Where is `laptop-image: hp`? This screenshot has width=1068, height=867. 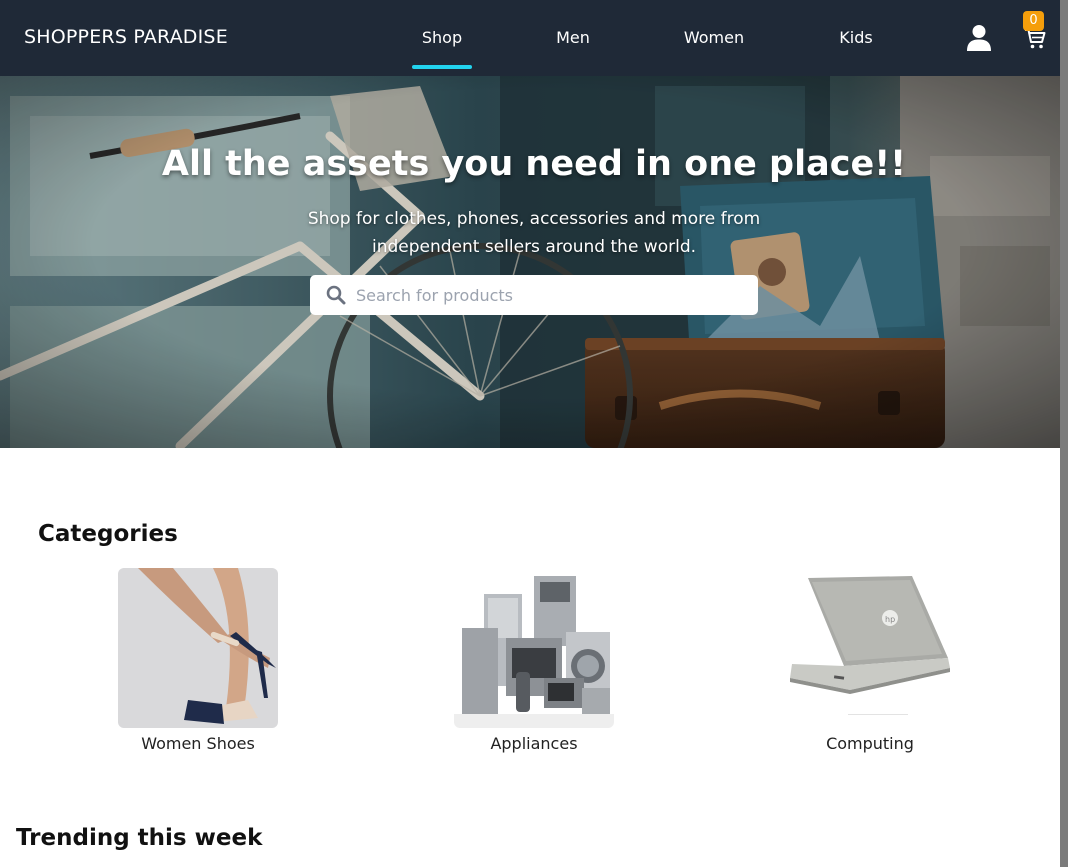
laptop-image: hp is located at coordinates (870, 648).